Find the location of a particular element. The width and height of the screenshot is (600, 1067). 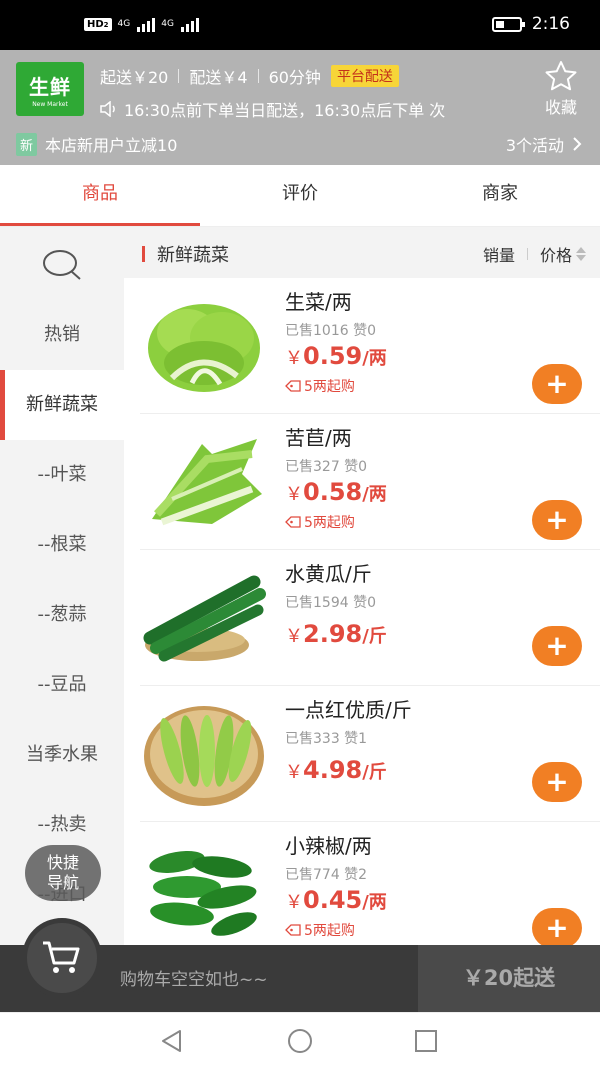

store-logo: 生鲜 New Market is located at coordinates (50, 89).